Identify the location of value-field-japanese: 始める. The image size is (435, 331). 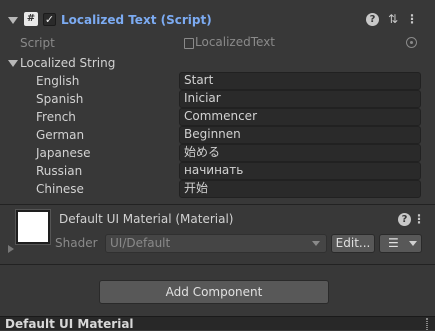
(300, 153).